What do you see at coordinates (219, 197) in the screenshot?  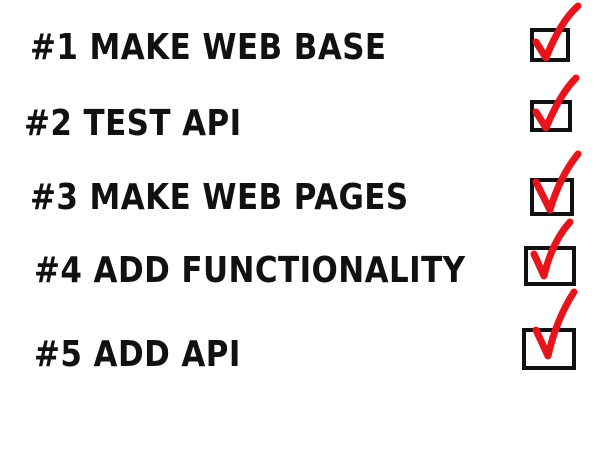 I see `task-label-3: #3 MAKE WEB PAGES` at bounding box center [219, 197].